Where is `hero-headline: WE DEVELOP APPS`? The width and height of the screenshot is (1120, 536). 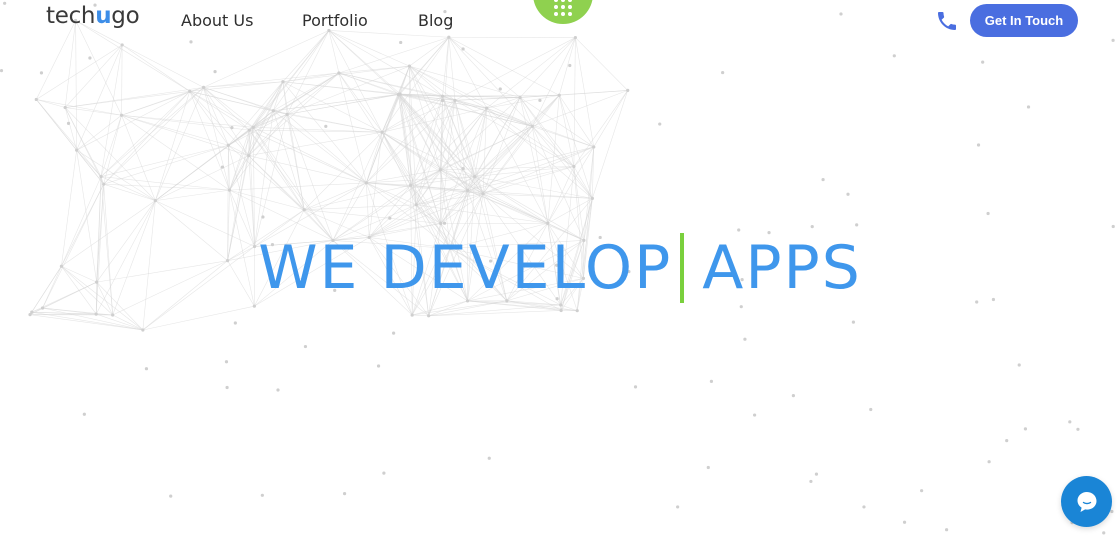
hero-headline: WE DEVELOP APPS is located at coordinates (560, 268).